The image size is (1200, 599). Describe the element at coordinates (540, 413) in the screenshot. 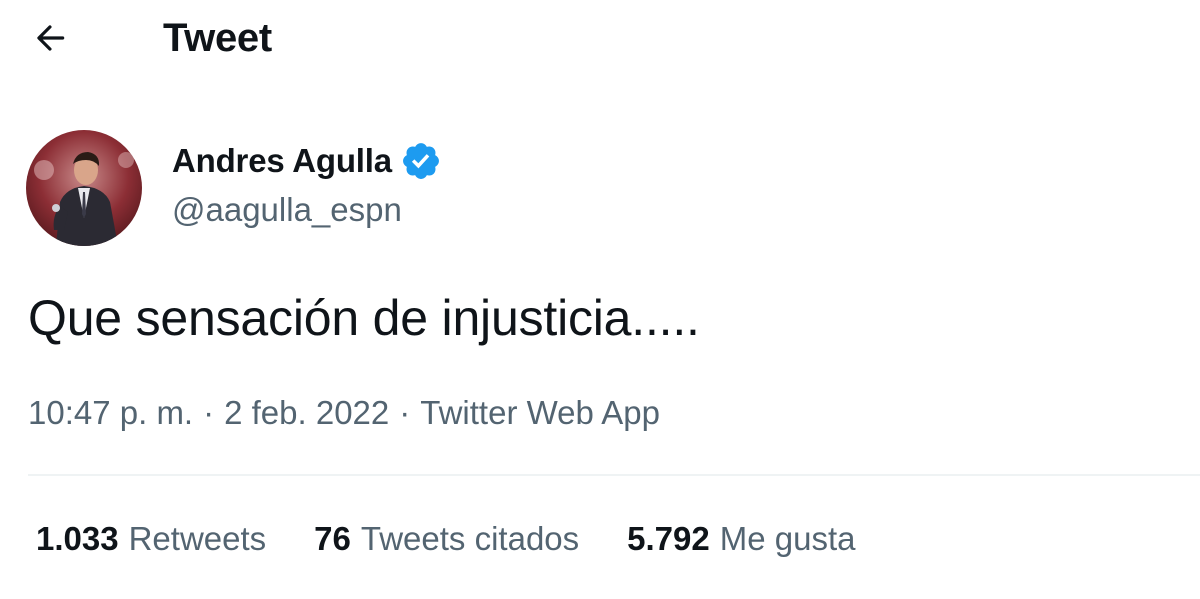

I see `tweet-source: Twitter Web App` at that location.